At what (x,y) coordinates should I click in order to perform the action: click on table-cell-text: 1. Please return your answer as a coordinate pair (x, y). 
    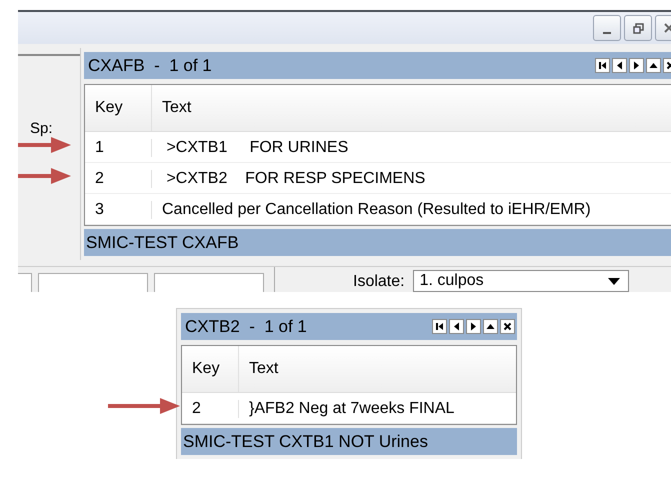
    Looking at the image, I should click on (99, 147).